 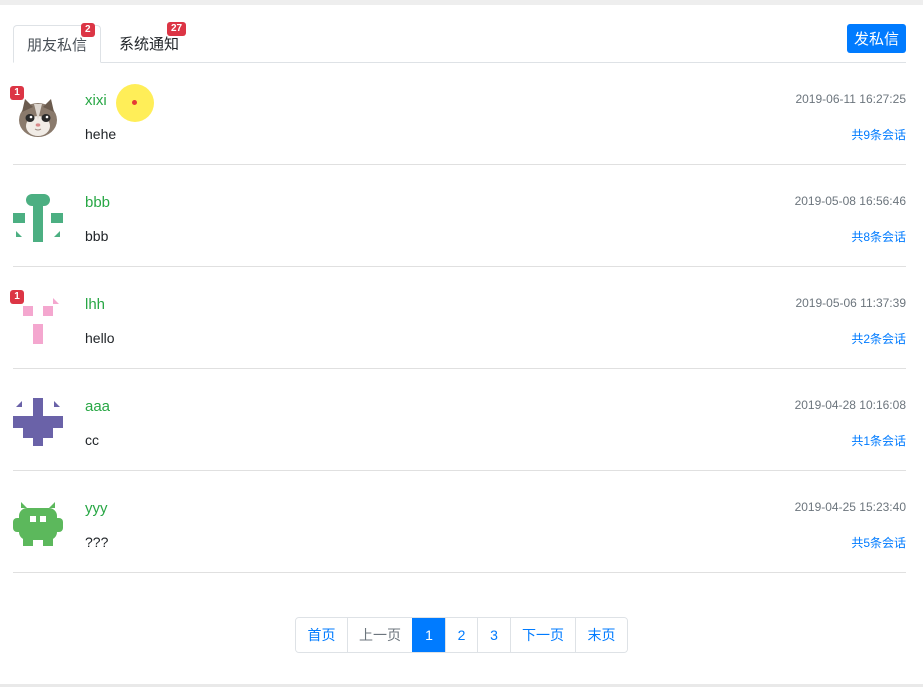 I want to click on username: bbb, so click(x=97, y=202).